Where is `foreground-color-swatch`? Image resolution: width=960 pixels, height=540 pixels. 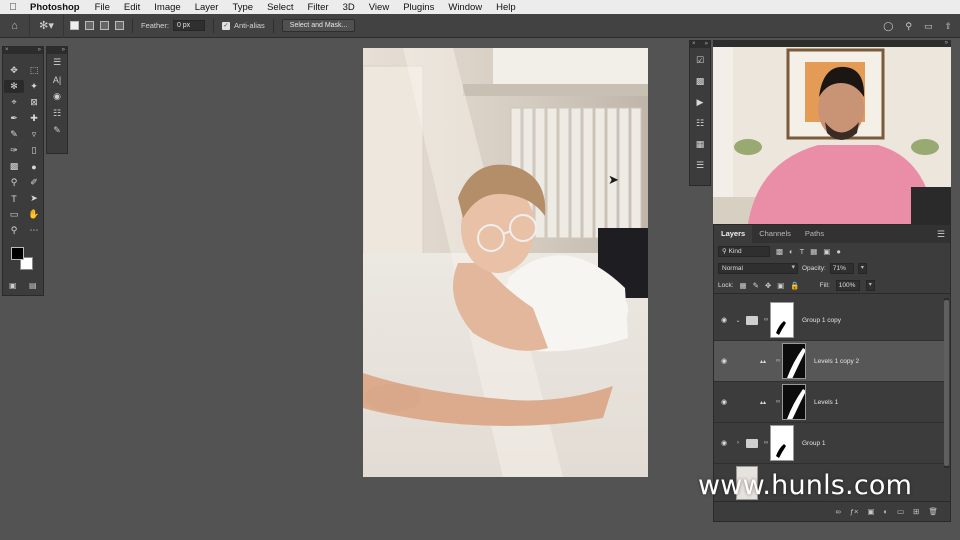
foreground-color-swatch is located at coordinates (17, 253).